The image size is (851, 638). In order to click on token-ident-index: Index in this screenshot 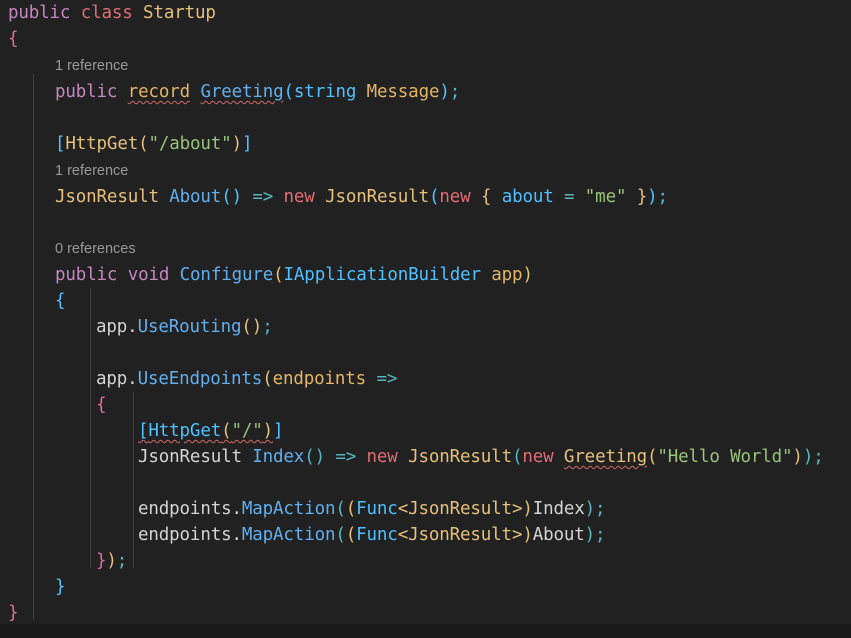, I will do `click(558, 509)`.